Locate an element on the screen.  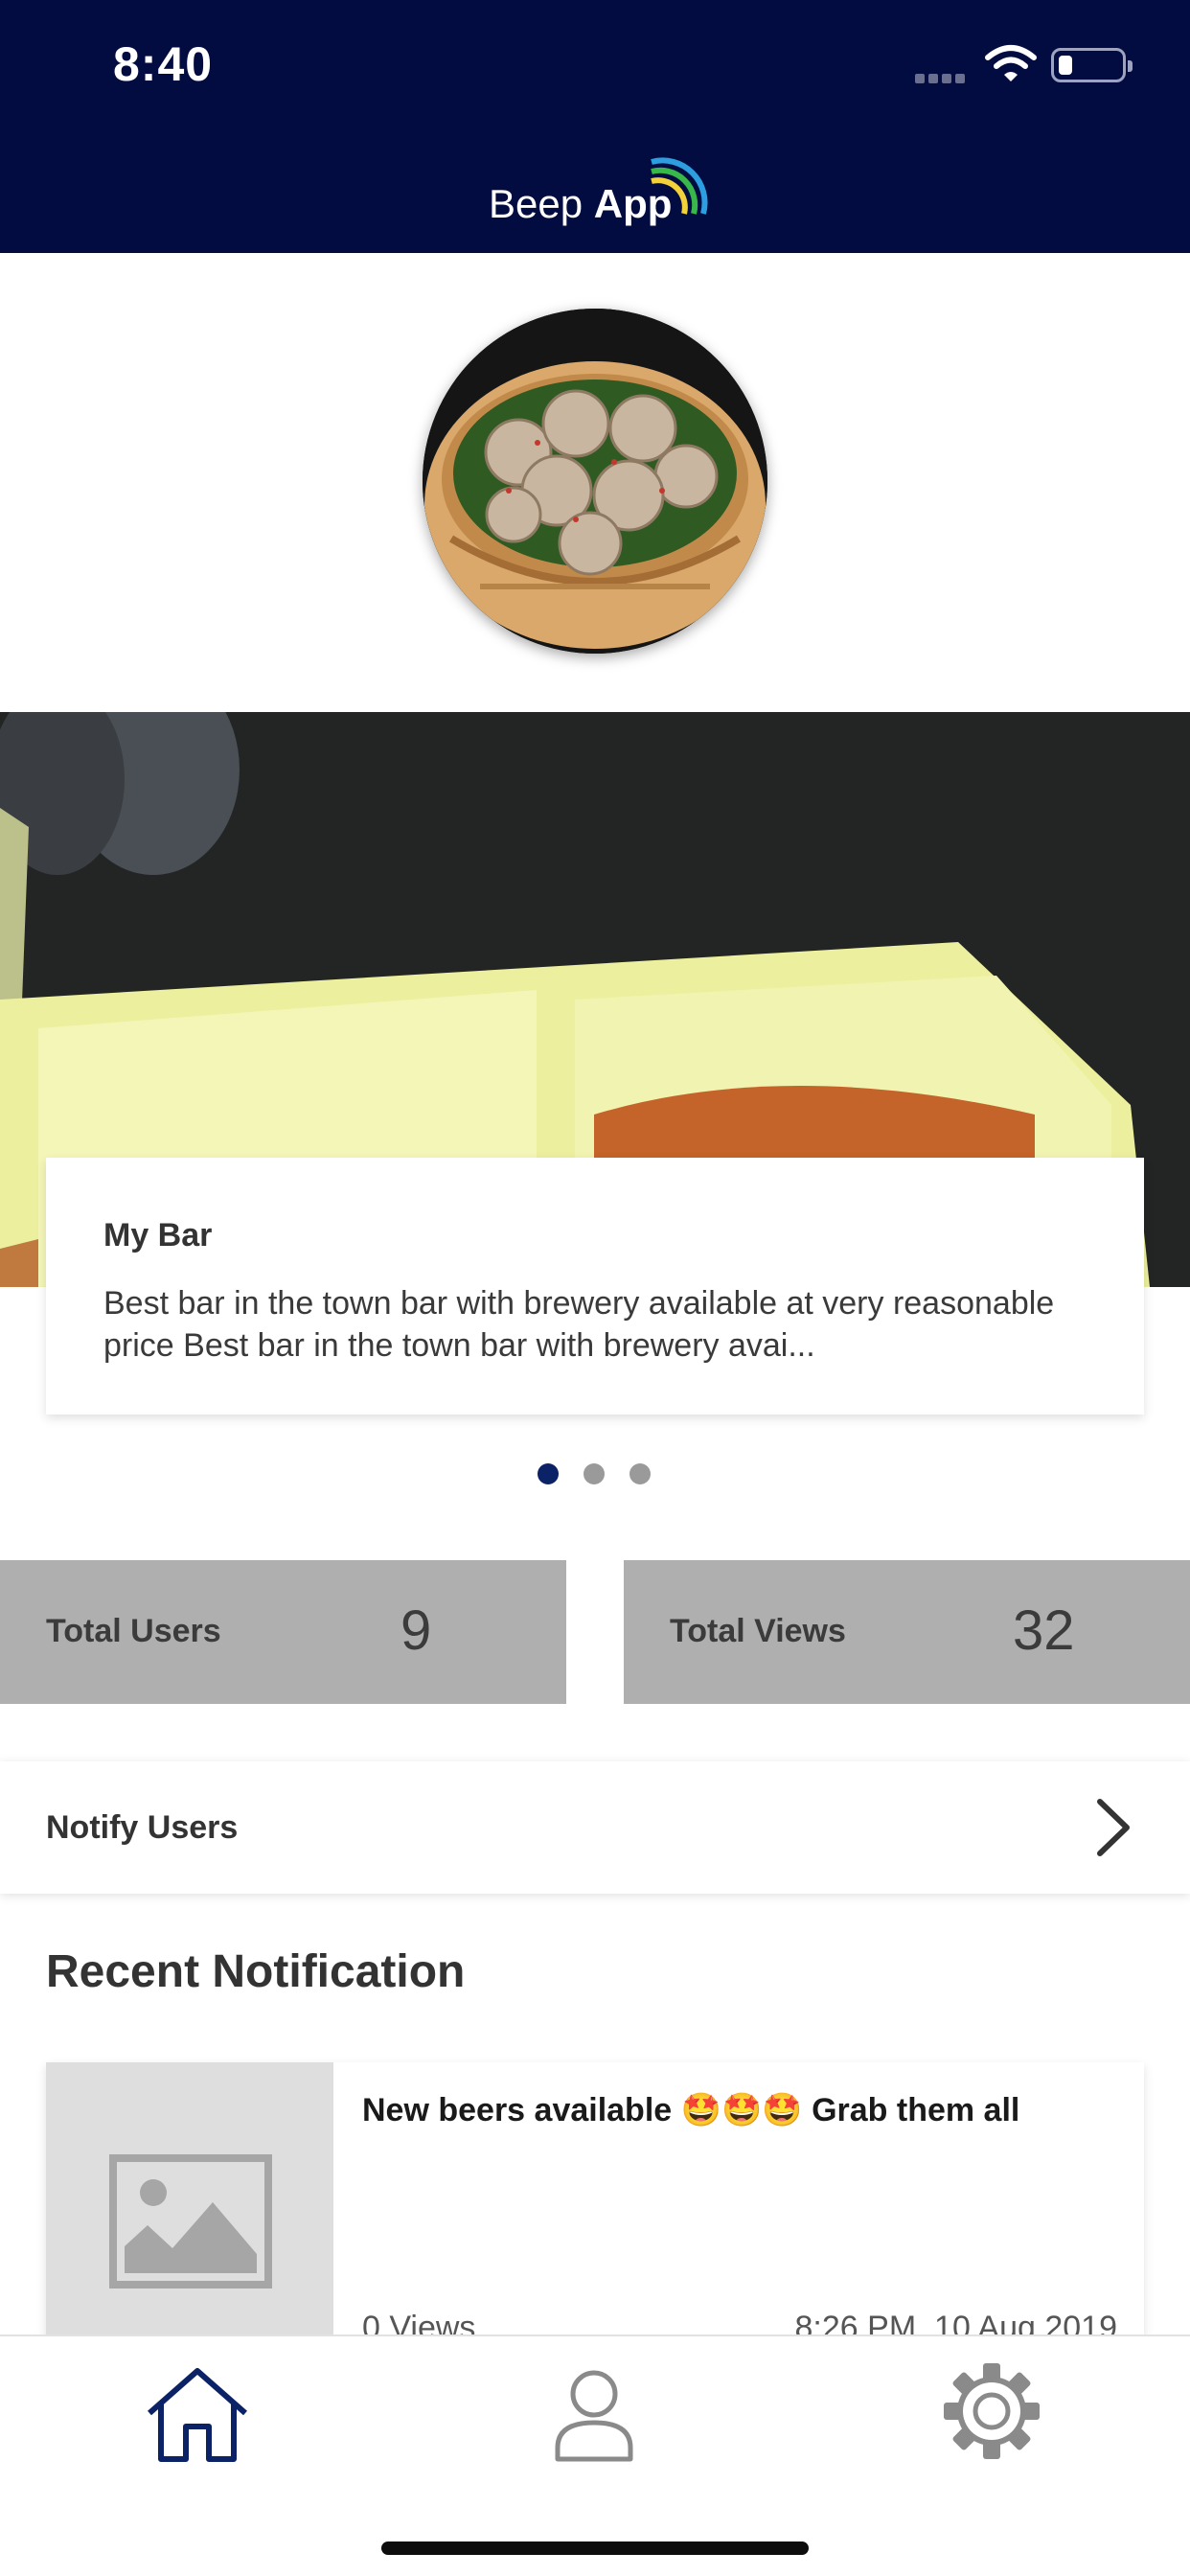
logo-arcs-icon is located at coordinates (680, 186).